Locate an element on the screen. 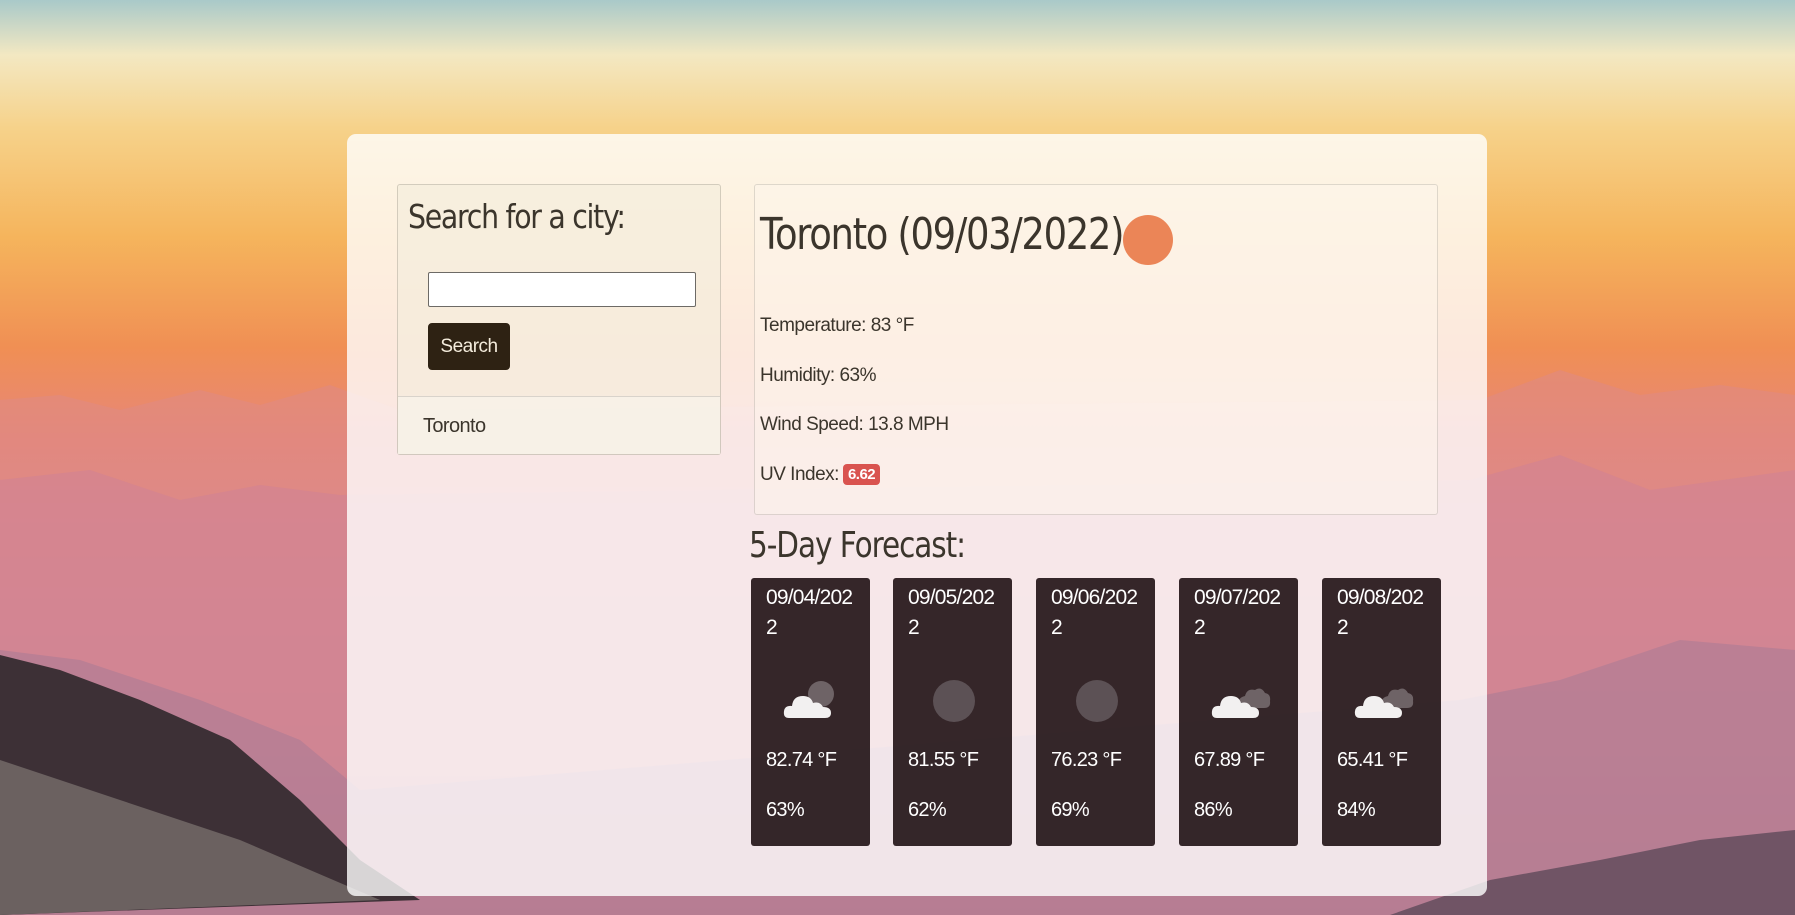 The height and width of the screenshot is (915, 1795). forecast-date: 09/08/2022 is located at coordinates (1380, 612).